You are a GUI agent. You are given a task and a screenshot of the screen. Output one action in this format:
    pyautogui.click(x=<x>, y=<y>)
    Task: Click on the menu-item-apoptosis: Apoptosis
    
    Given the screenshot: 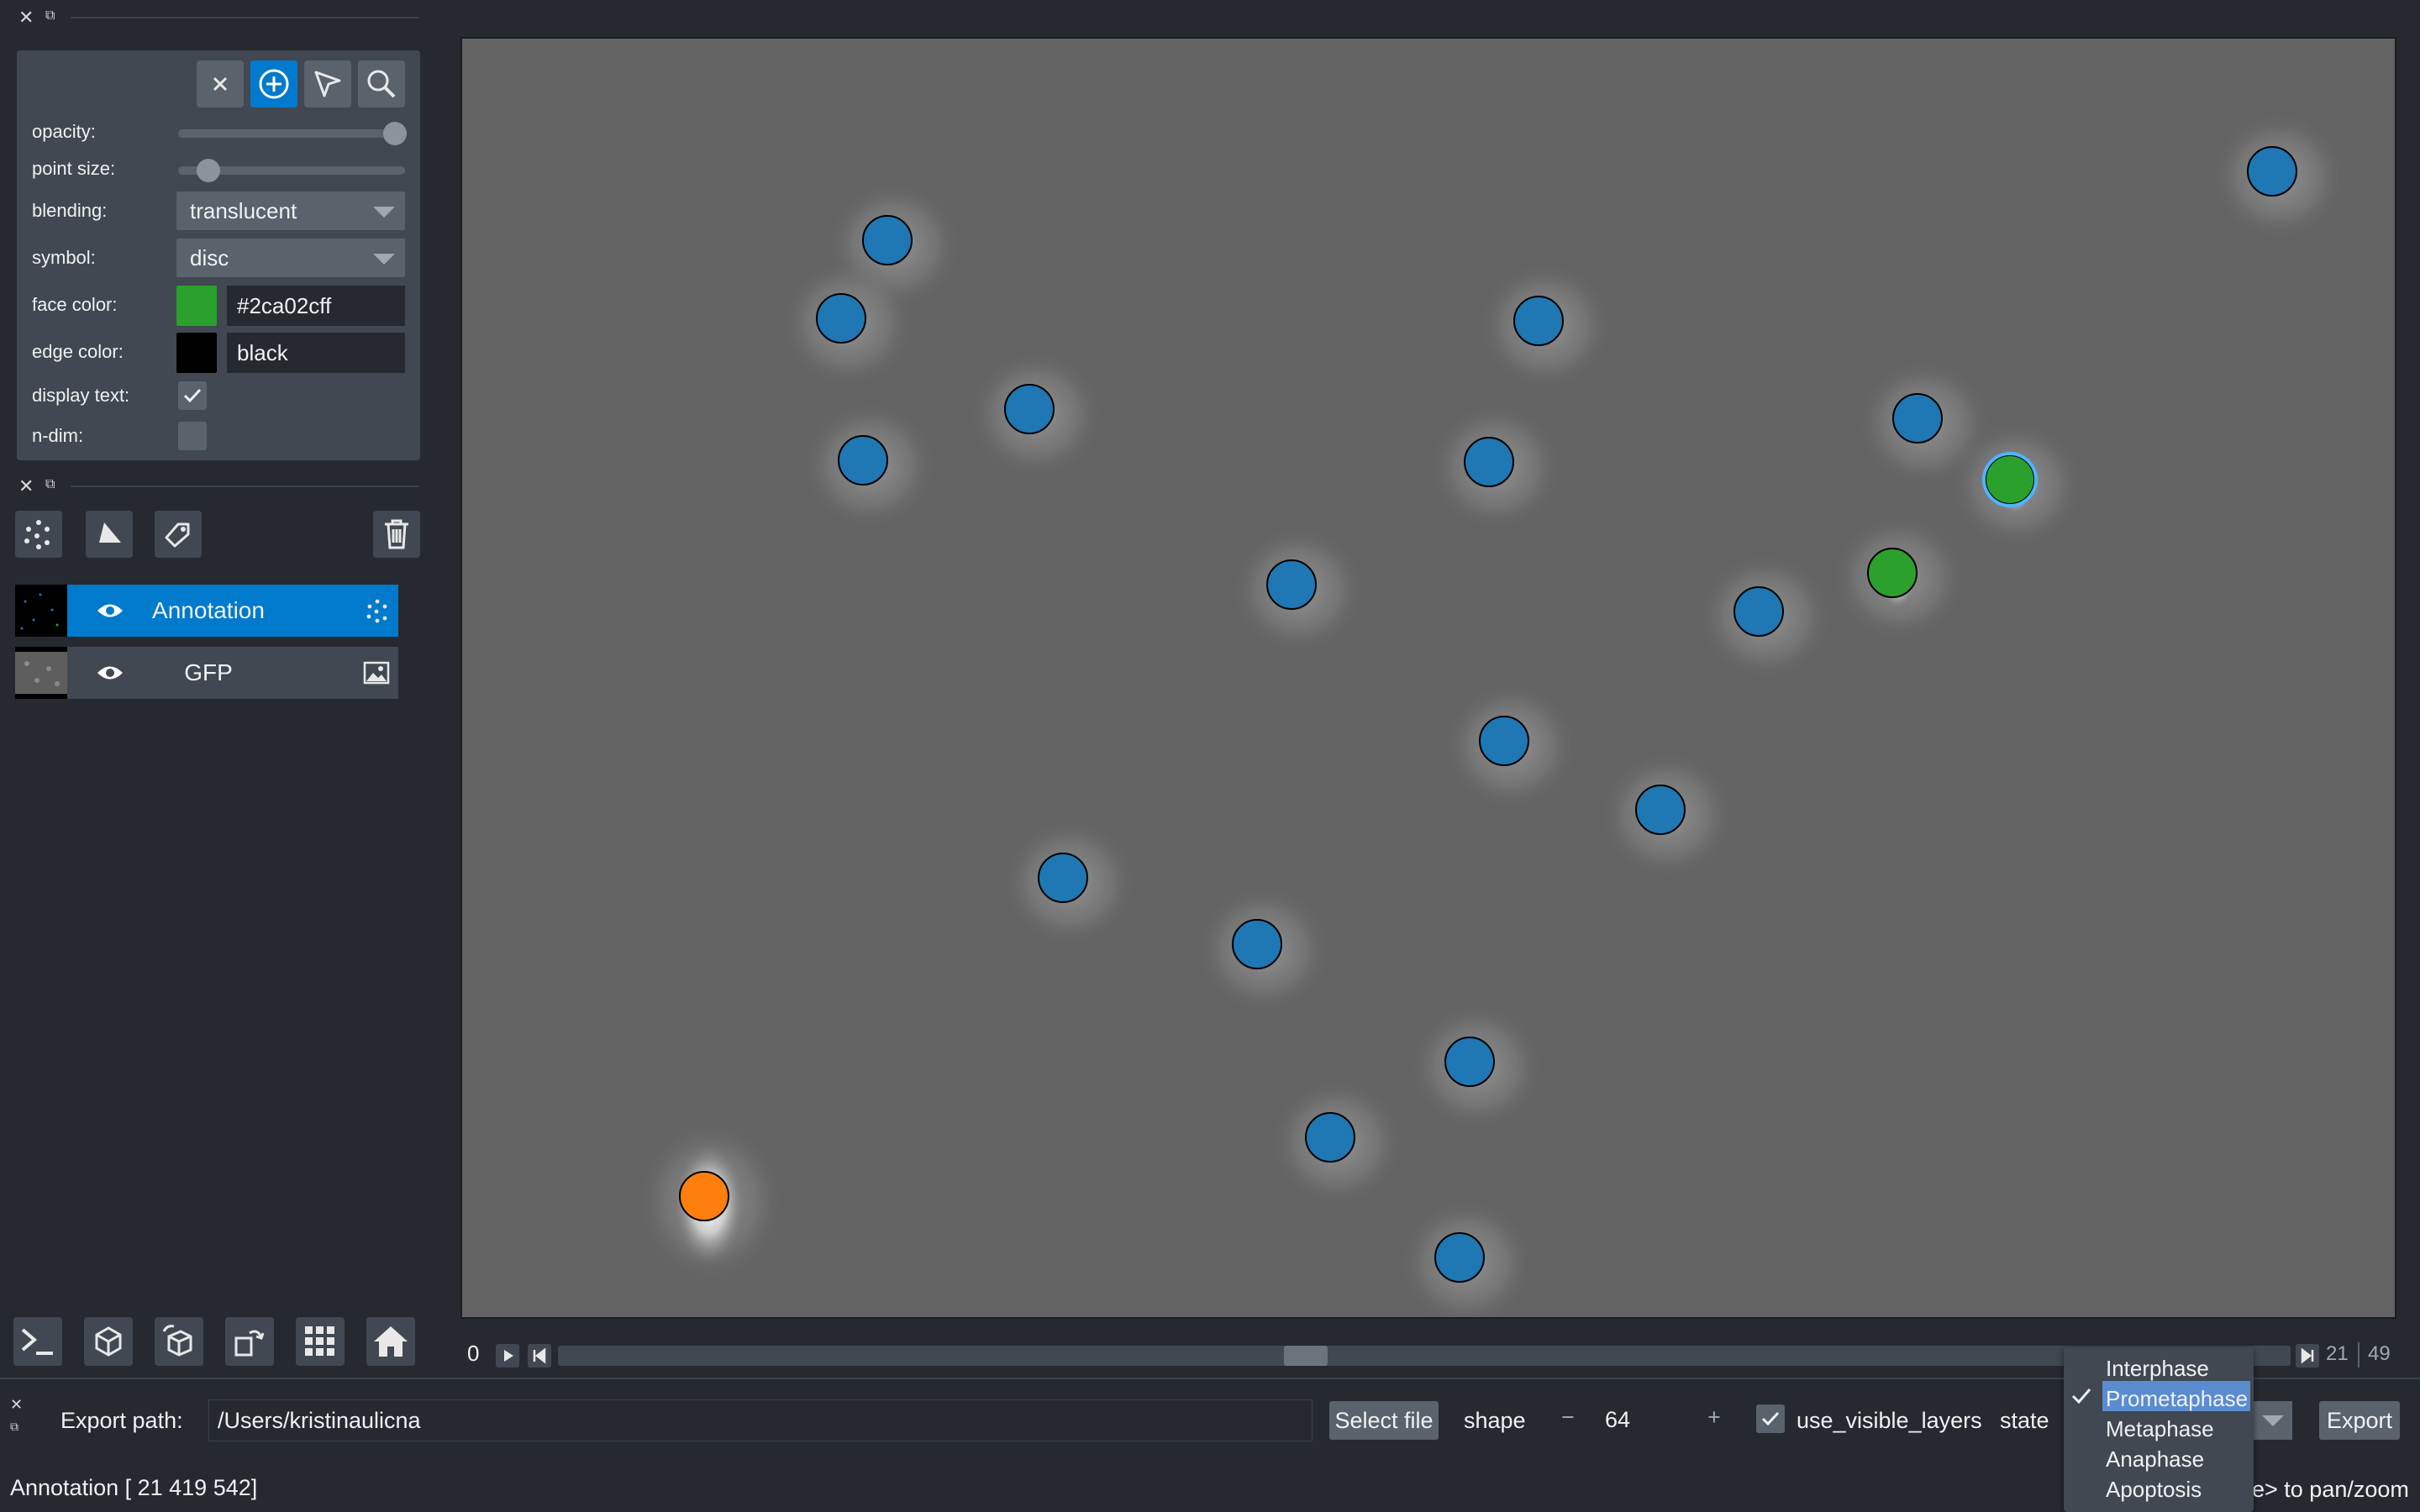 What is the action you would take?
    pyautogui.click(x=2154, y=1490)
    